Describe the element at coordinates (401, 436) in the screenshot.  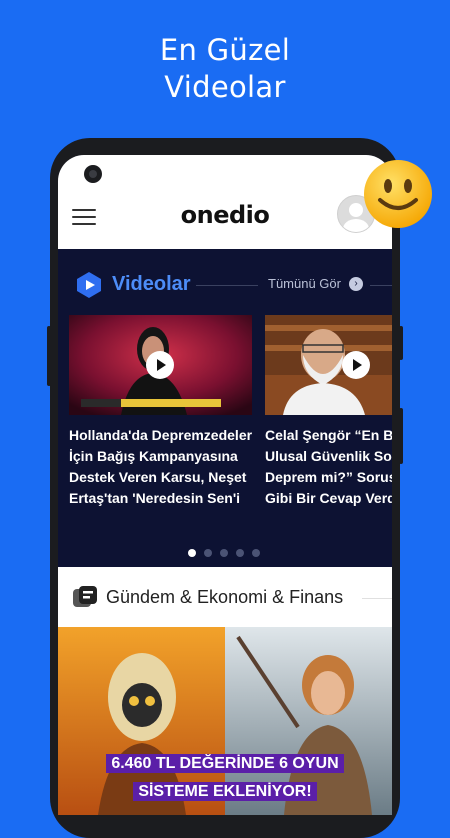
I see `phone-volume-button` at that location.